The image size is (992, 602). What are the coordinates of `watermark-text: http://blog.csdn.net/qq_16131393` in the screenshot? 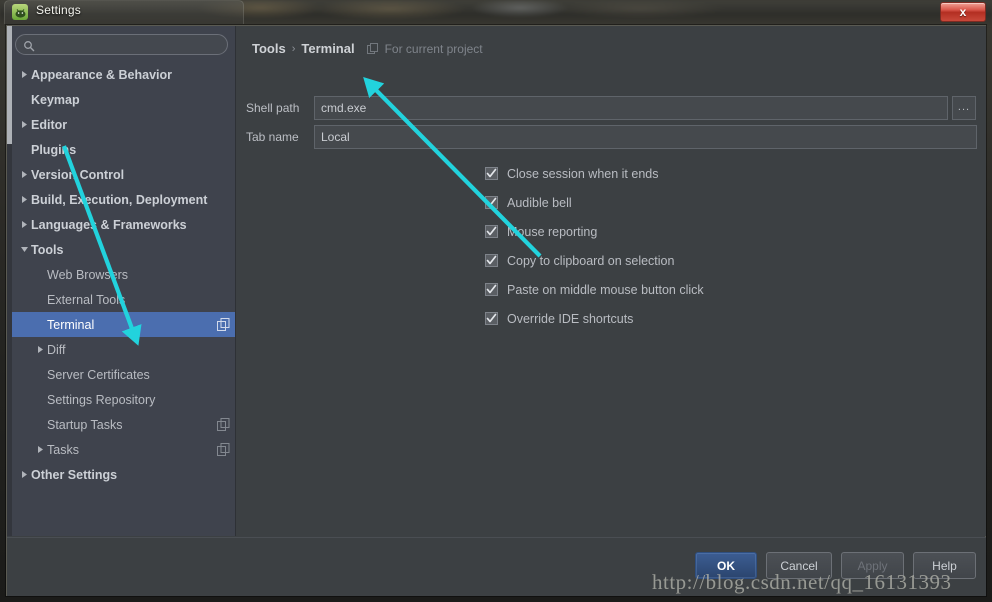 It's located at (802, 582).